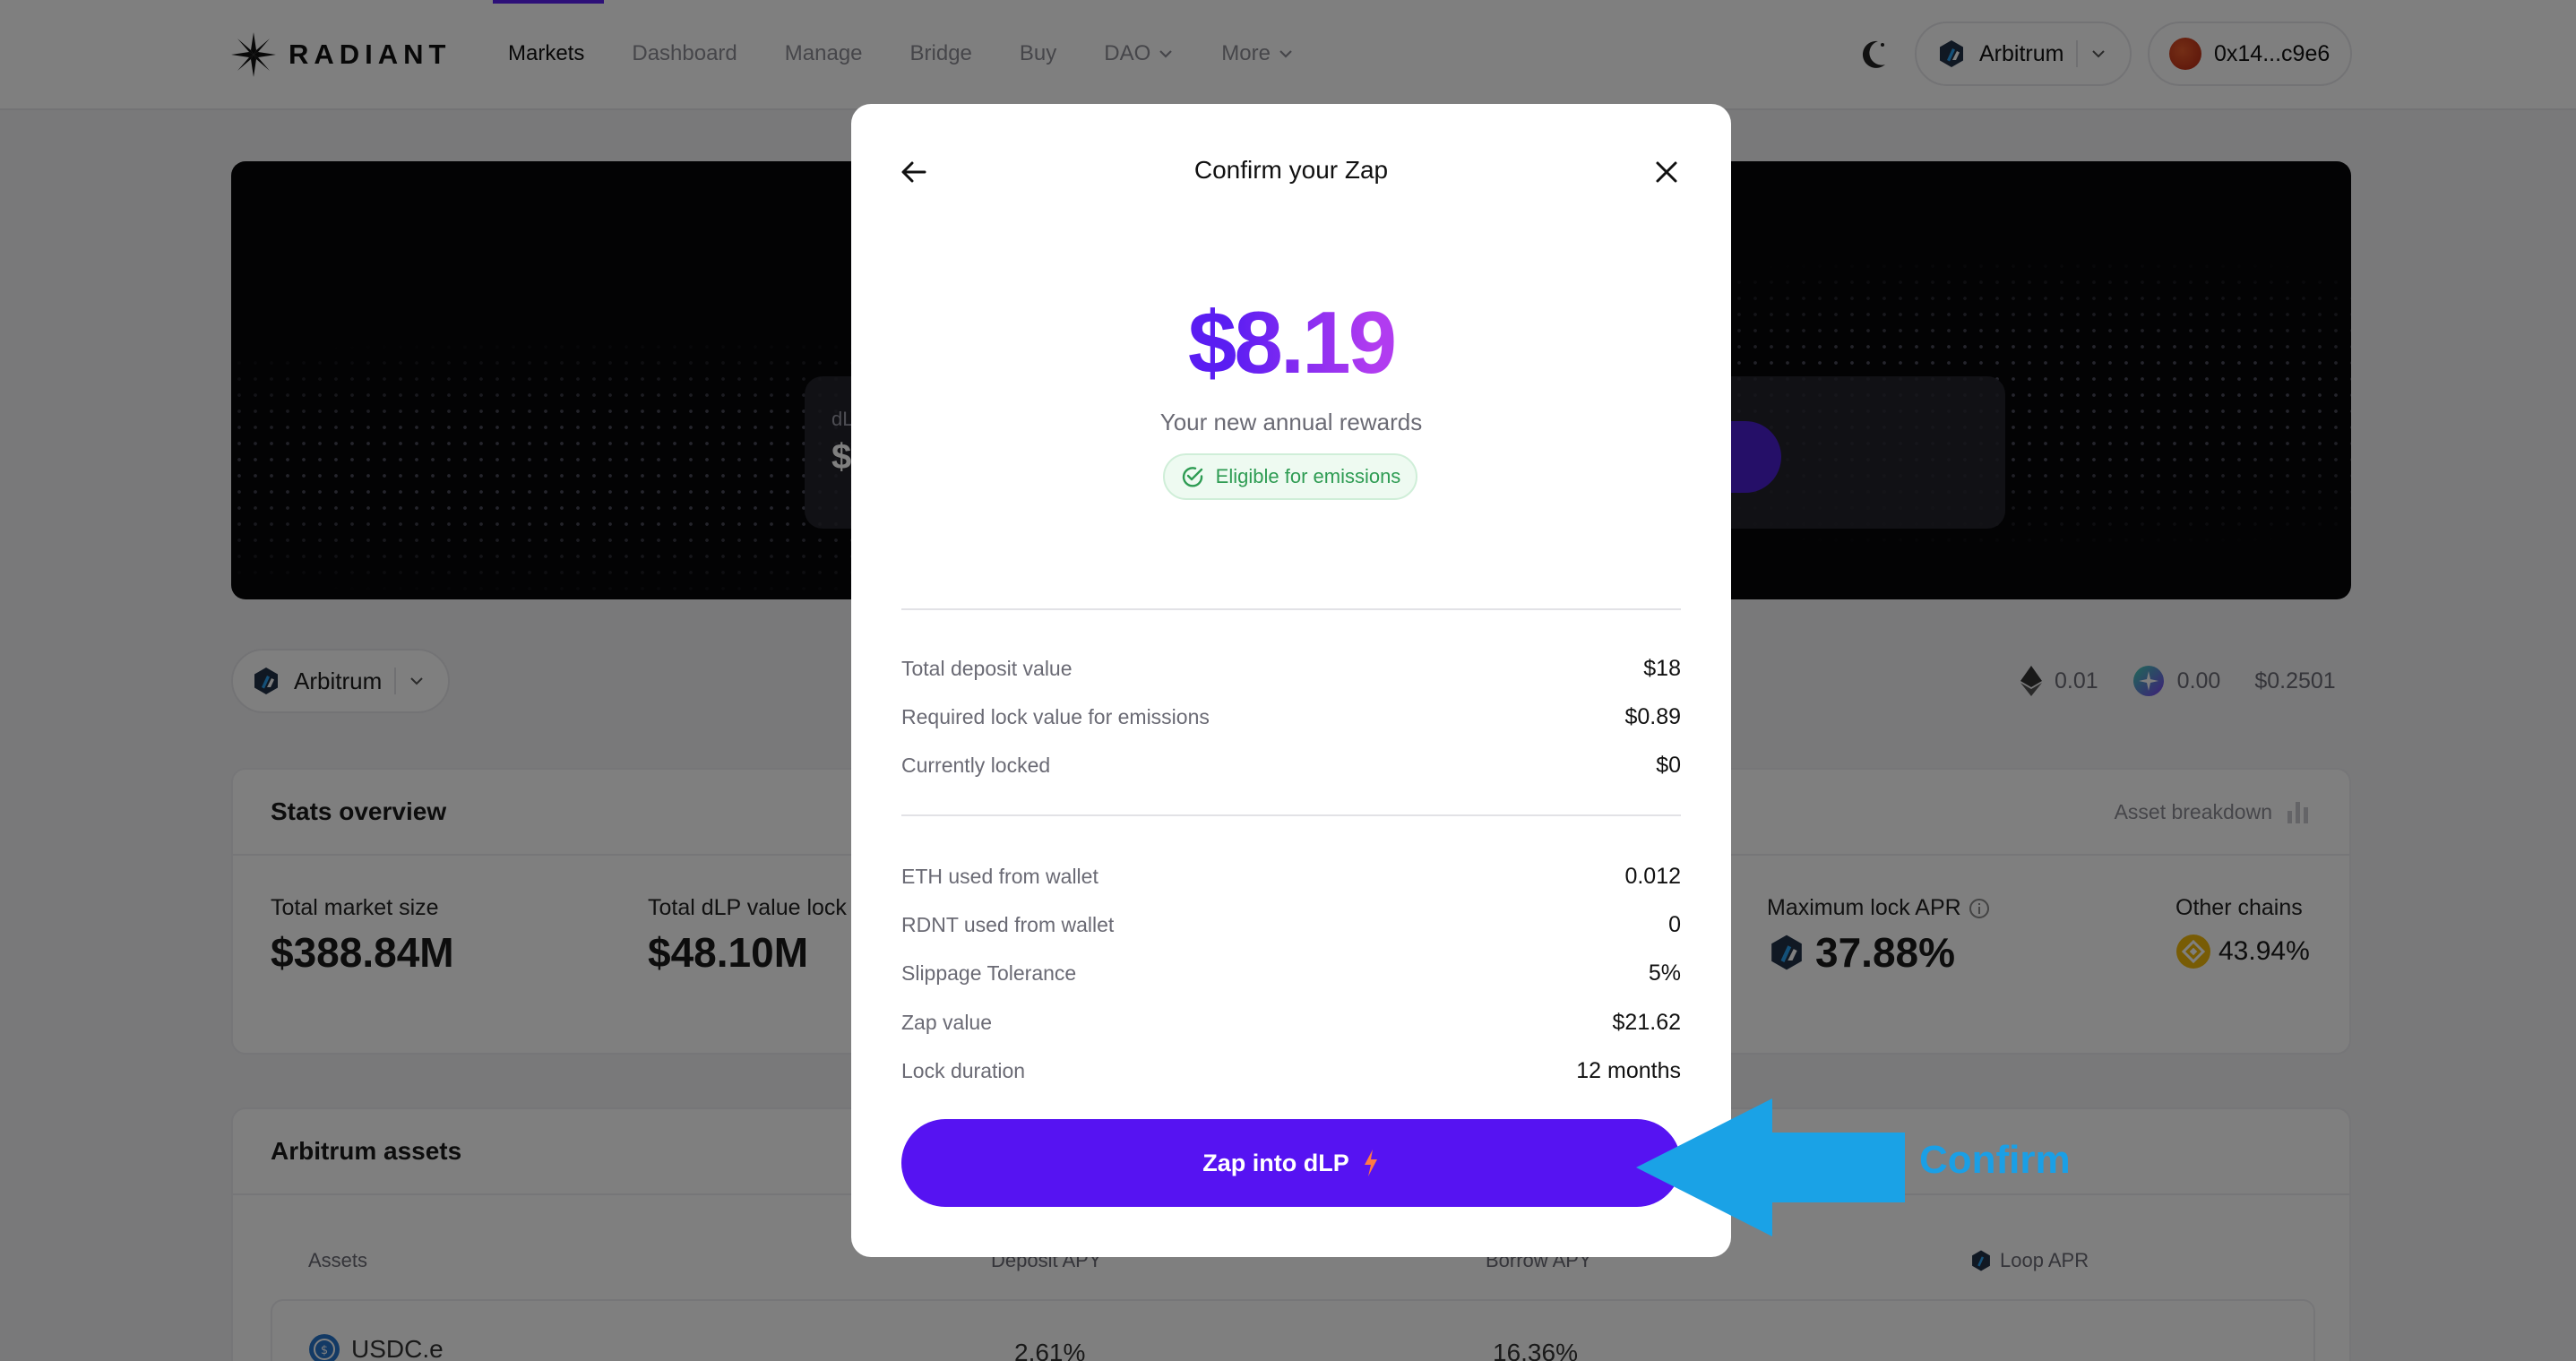 The height and width of the screenshot is (1361, 2576). I want to click on detail-label: Currently locked, so click(976, 765).